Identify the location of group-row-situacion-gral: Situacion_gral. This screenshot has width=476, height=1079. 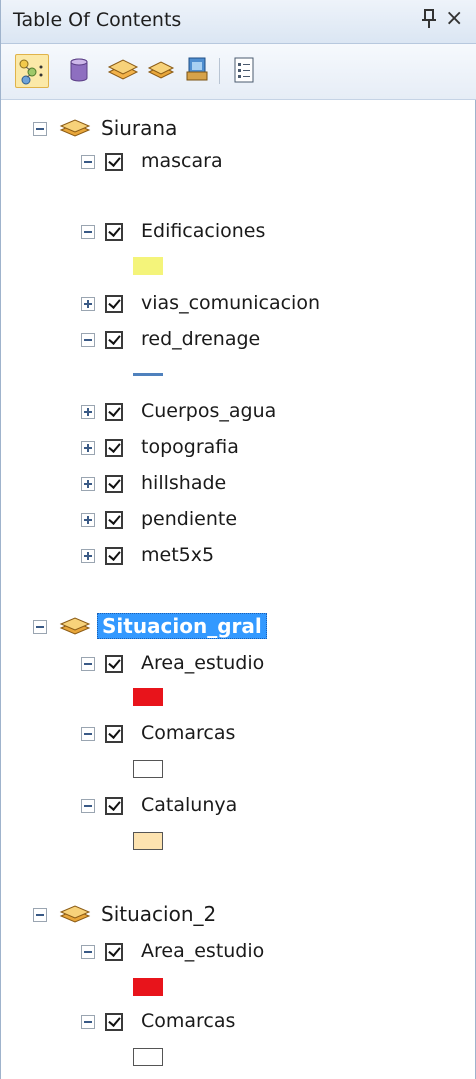
(238, 627).